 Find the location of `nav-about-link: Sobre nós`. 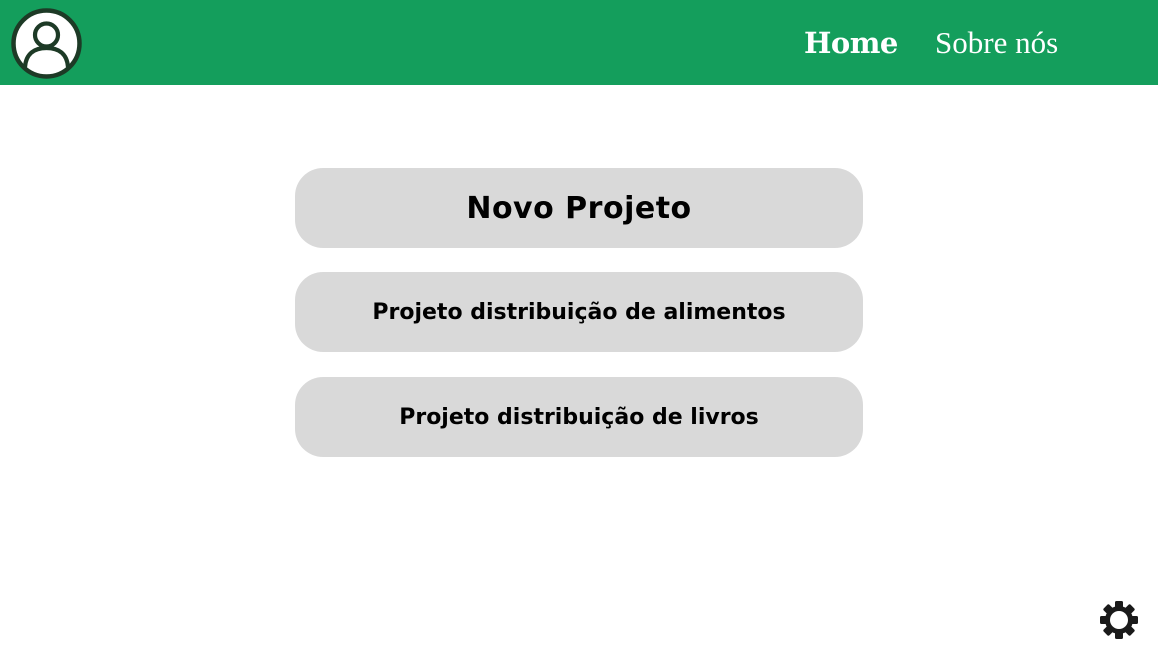

nav-about-link: Sobre nós is located at coordinates (996, 42).